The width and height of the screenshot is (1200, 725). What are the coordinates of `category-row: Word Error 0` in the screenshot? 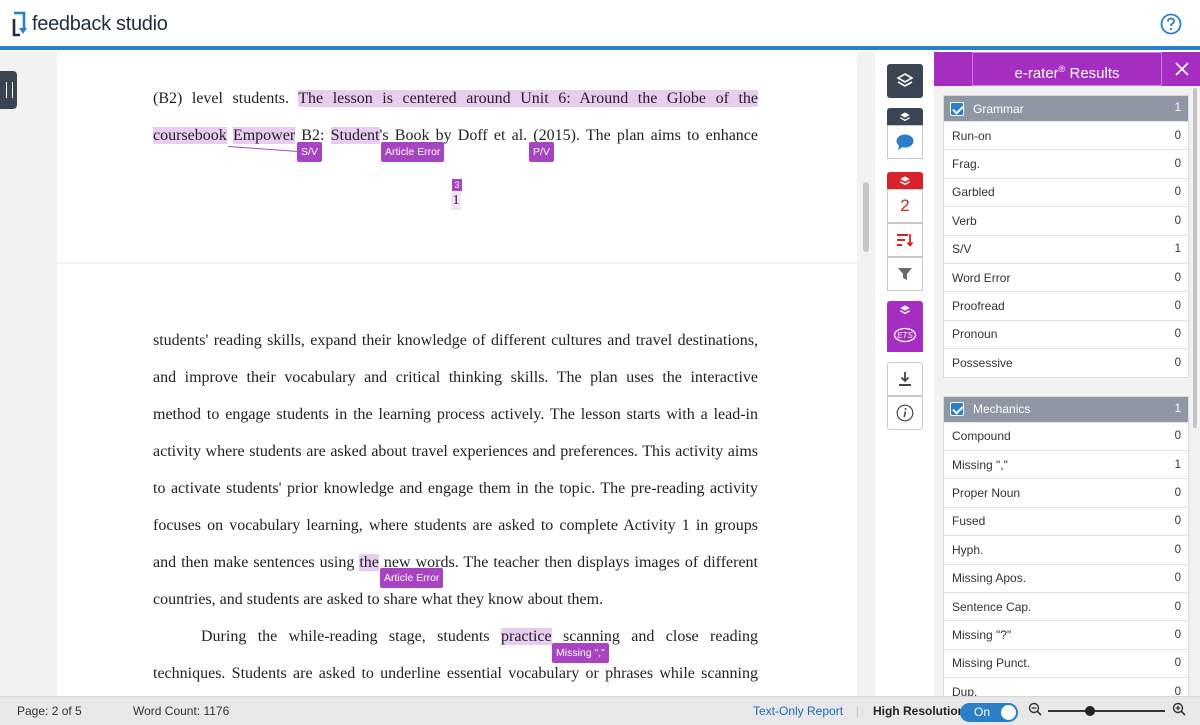 It's located at (1066, 276).